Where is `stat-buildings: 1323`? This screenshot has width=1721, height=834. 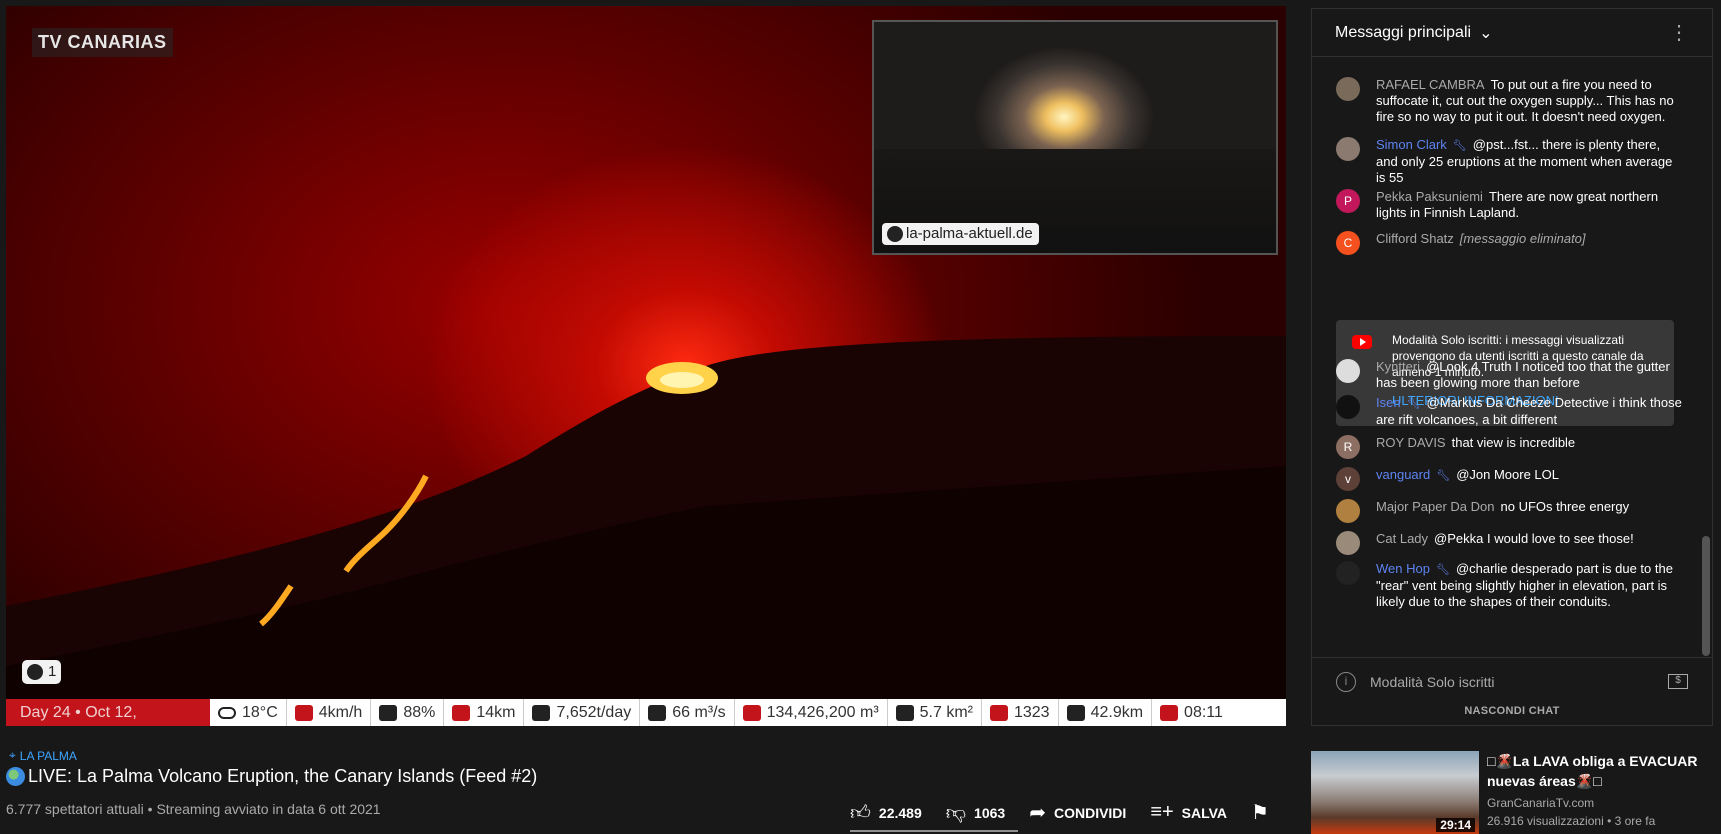
stat-buildings: 1323 is located at coordinates (1020, 712).